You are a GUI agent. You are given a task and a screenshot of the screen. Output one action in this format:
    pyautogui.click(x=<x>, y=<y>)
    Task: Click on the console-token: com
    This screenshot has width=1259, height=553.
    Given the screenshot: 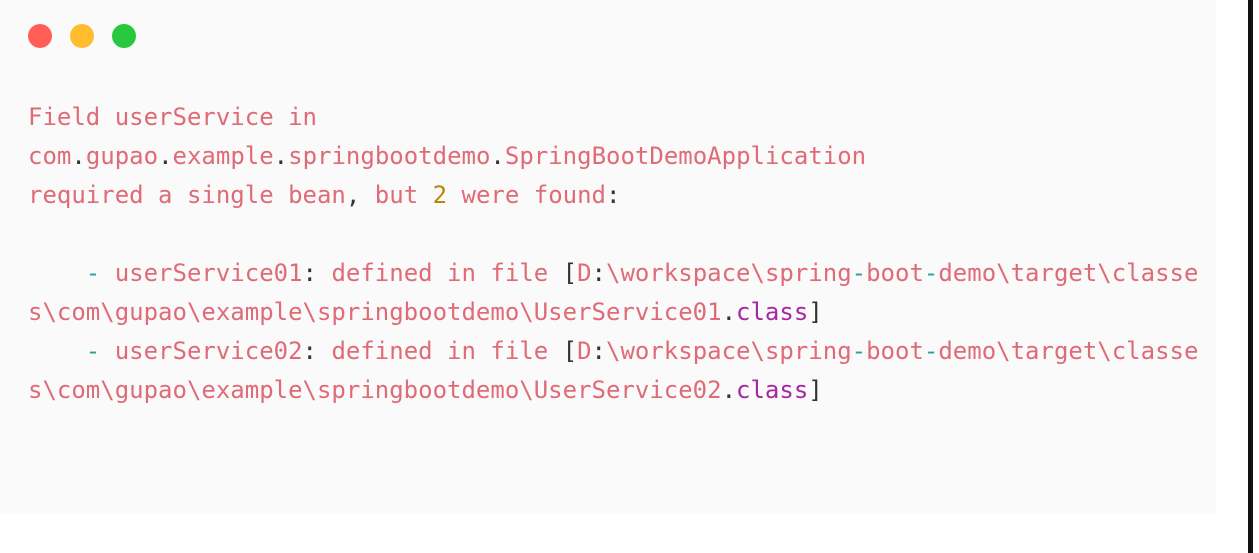 What is the action you would take?
    pyautogui.click(x=50, y=156)
    